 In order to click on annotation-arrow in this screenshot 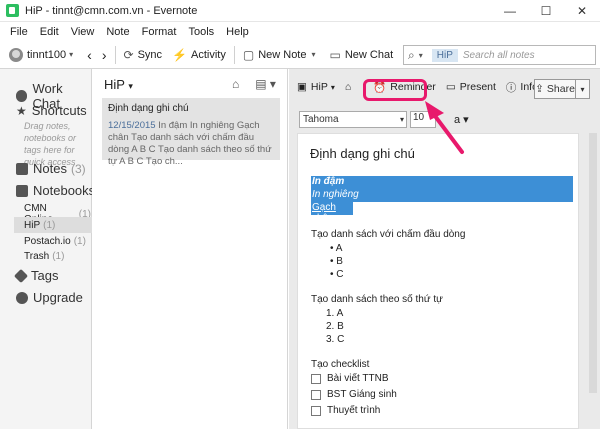, I will do `click(444, 127)`.